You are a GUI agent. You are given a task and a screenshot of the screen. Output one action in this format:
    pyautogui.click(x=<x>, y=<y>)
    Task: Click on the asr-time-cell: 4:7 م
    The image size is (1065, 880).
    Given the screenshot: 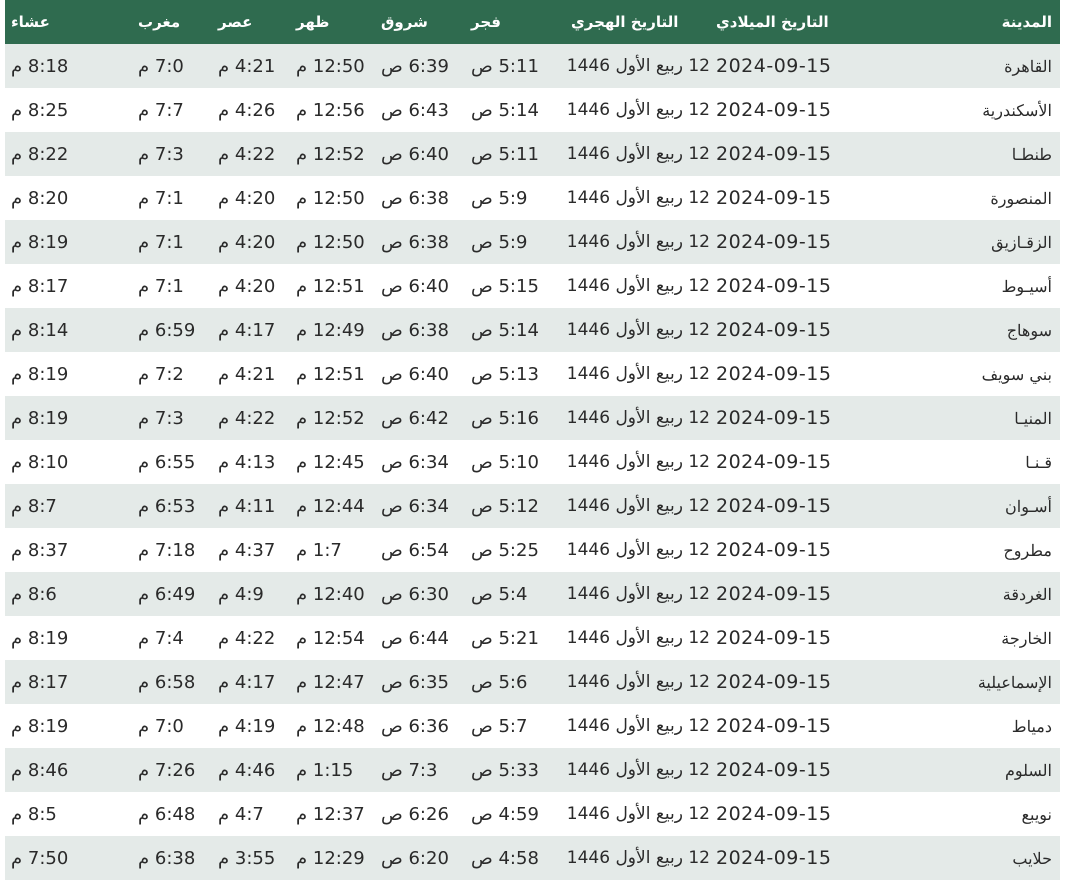 What is the action you would take?
    pyautogui.click(x=241, y=814)
    